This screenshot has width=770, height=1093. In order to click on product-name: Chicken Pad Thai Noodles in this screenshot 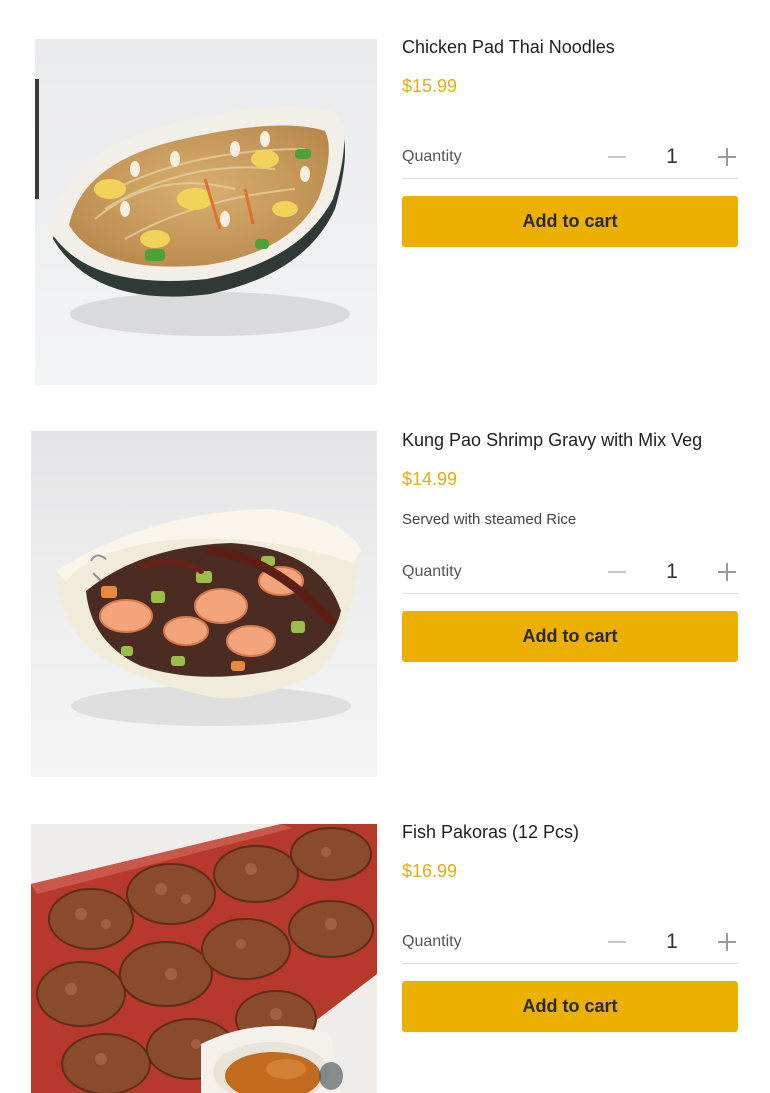, I will do `click(508, 47)`.